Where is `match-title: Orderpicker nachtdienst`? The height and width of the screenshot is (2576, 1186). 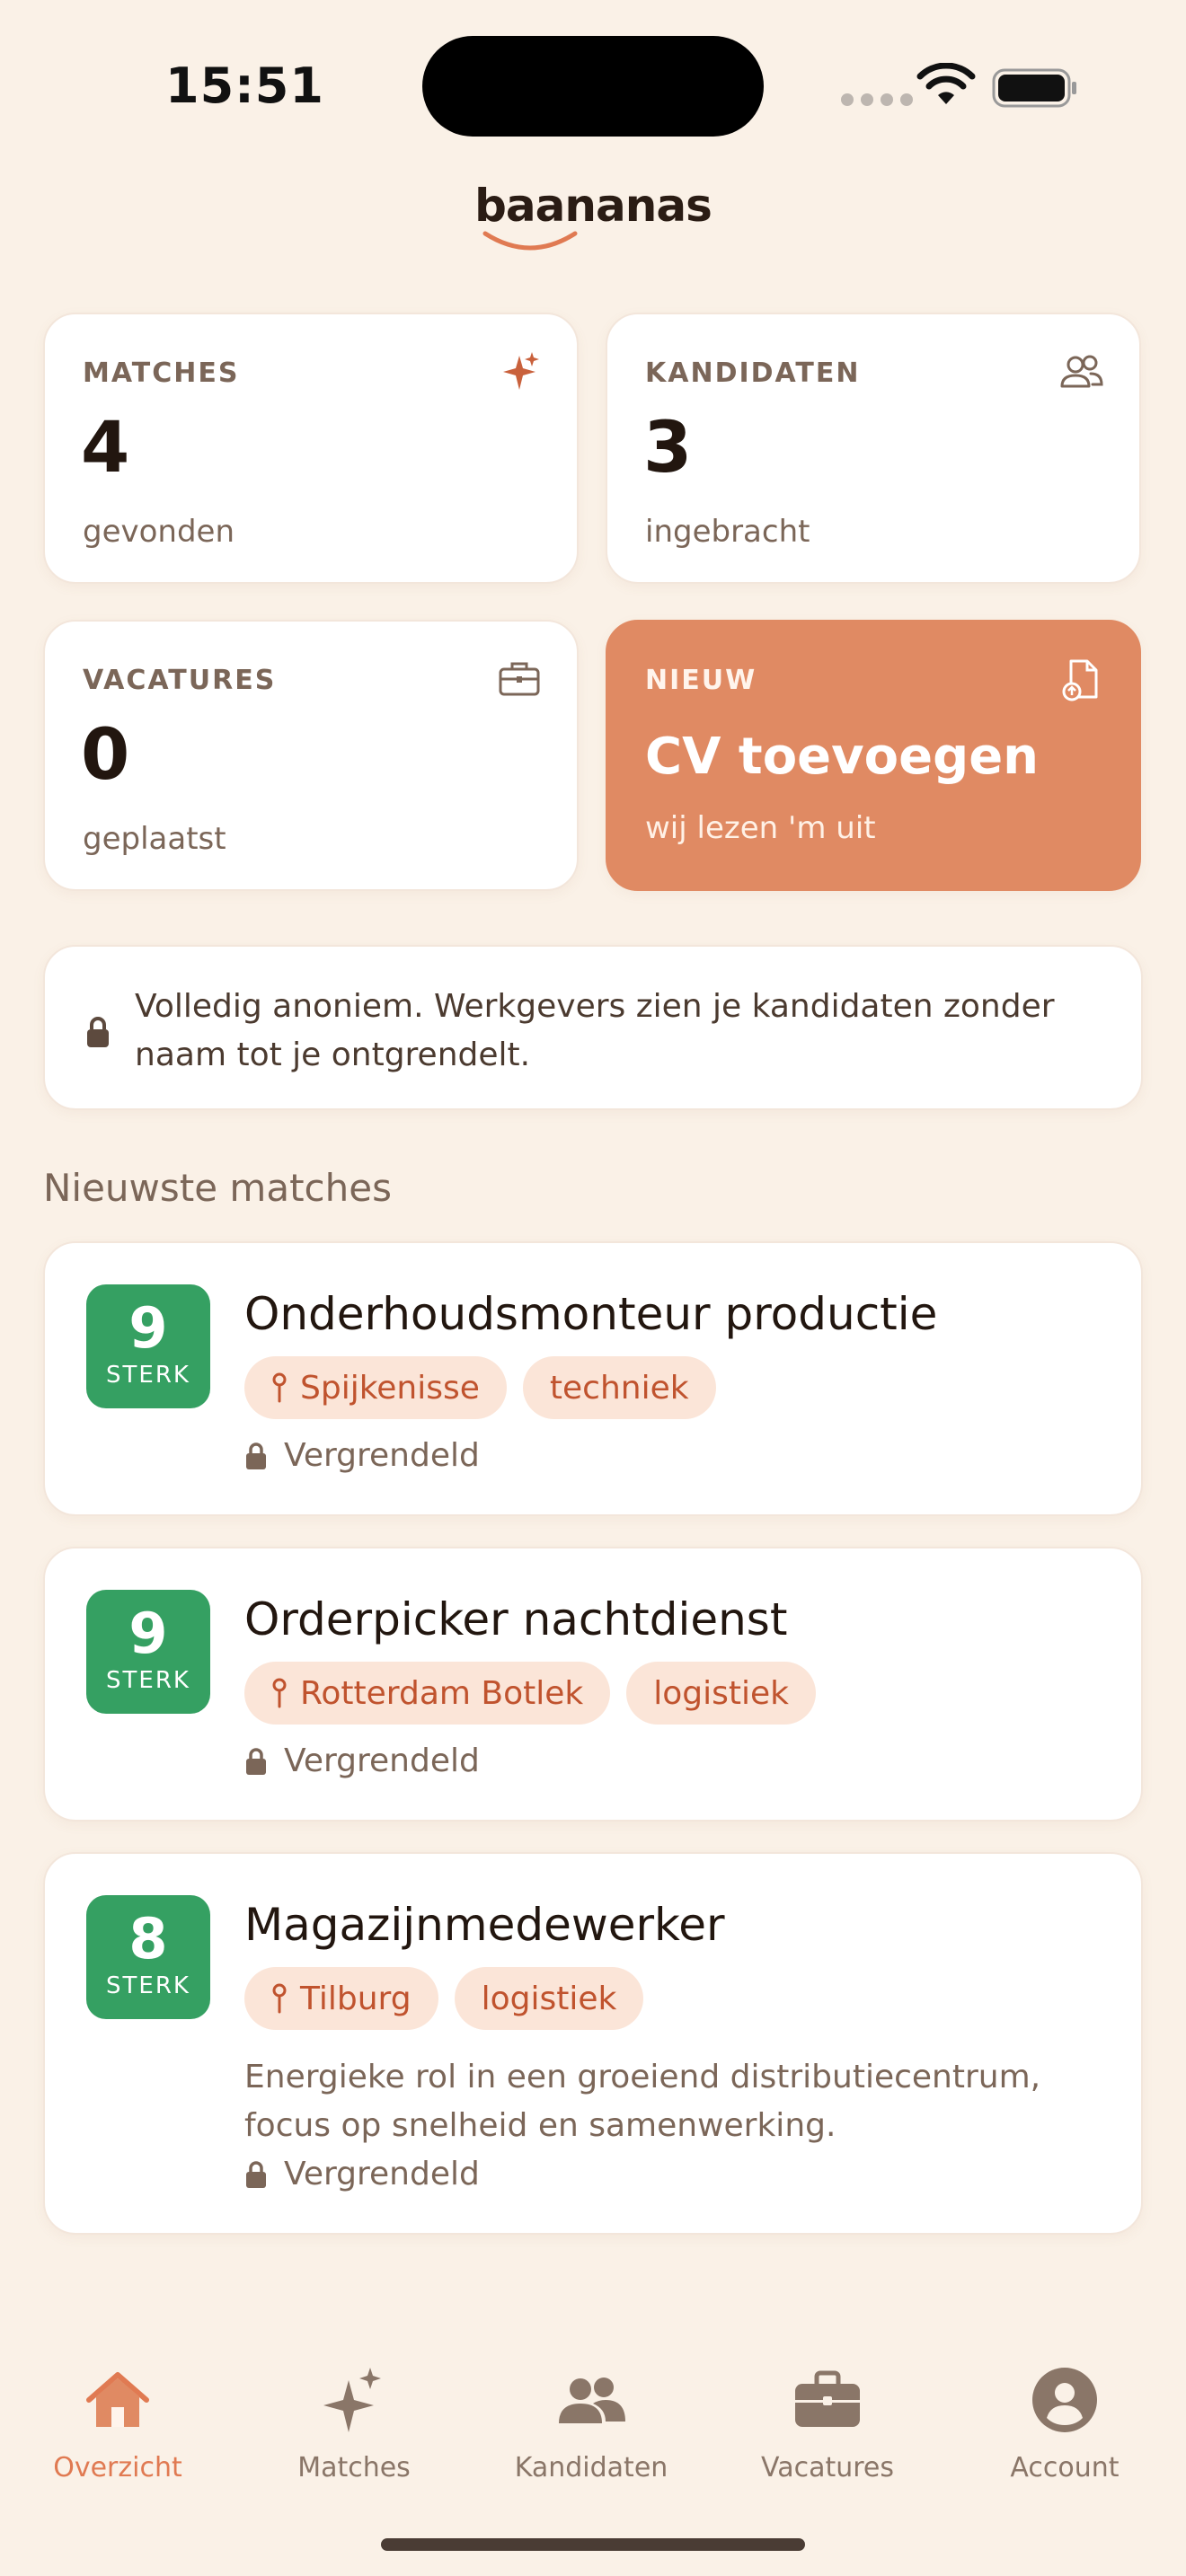
match-title: Orderpicker nachtdienst is located at coordinates (516, 1619).